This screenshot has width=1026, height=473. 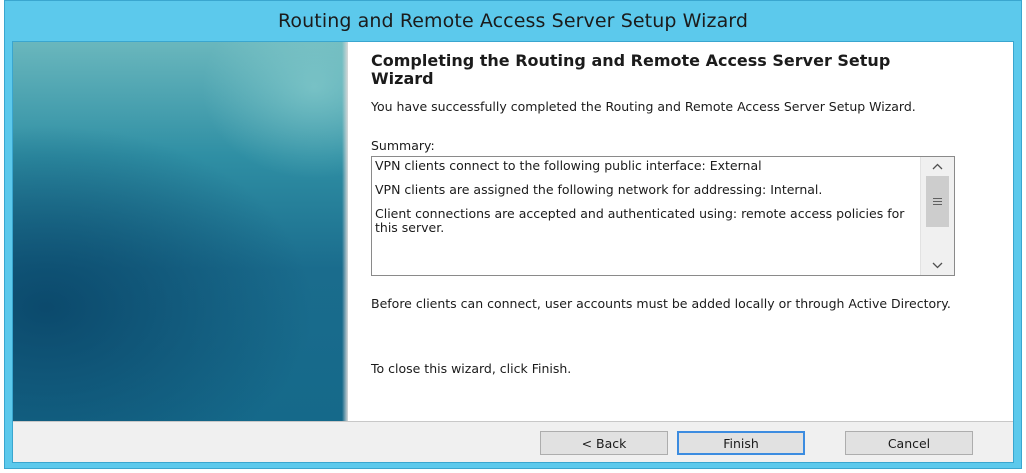 I want to click on close-hint: To close this wizard, click Finish., so click(x=471, y=368).